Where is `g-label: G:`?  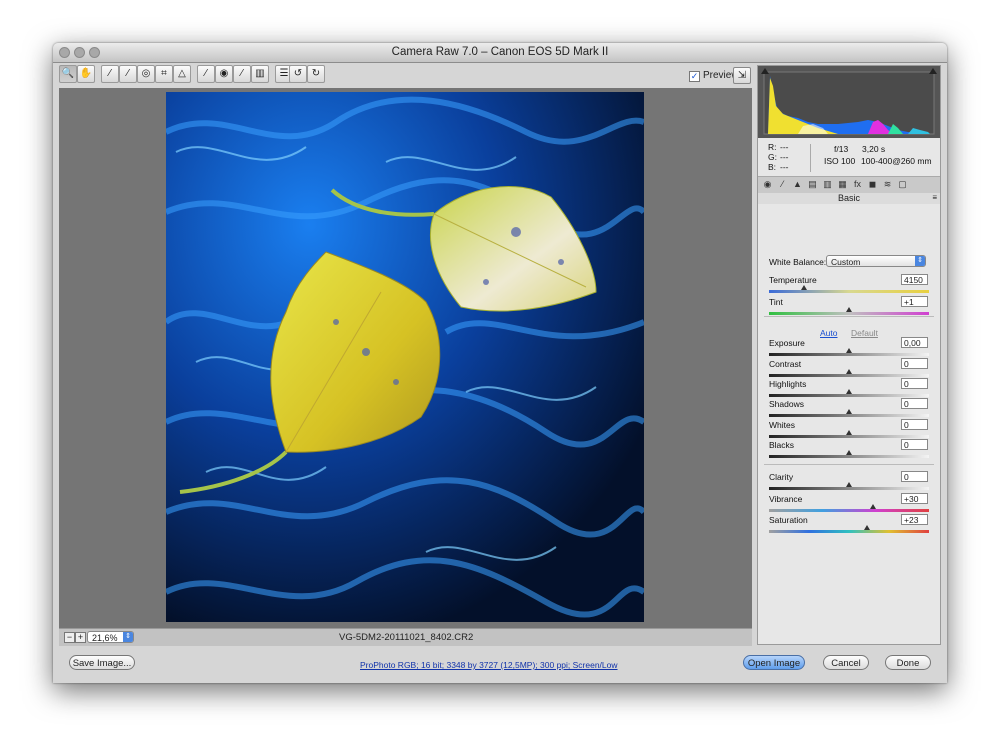
g-label: G: is located at coordinates (772, 157).